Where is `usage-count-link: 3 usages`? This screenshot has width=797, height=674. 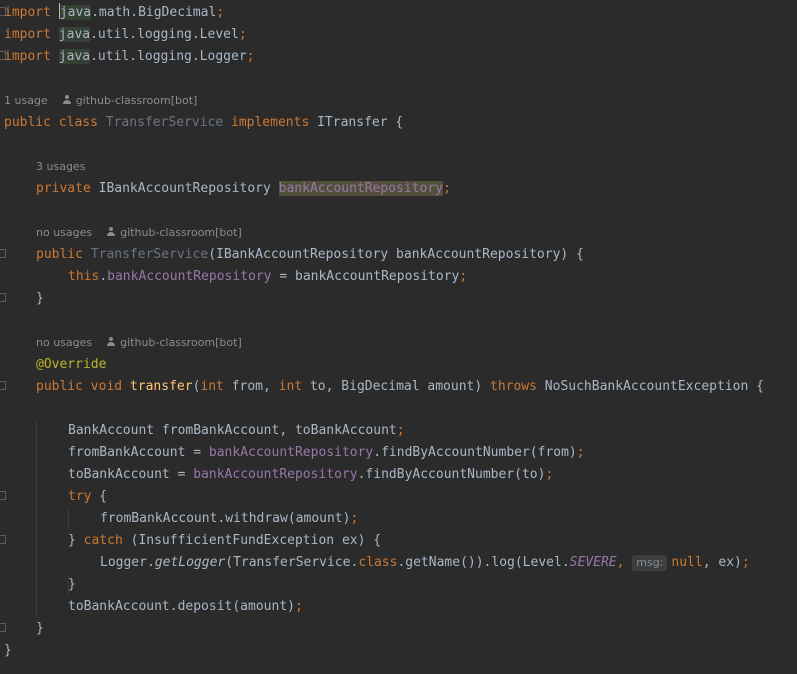
usage-count-link: 3 usages is located at coordinates (60, 166).